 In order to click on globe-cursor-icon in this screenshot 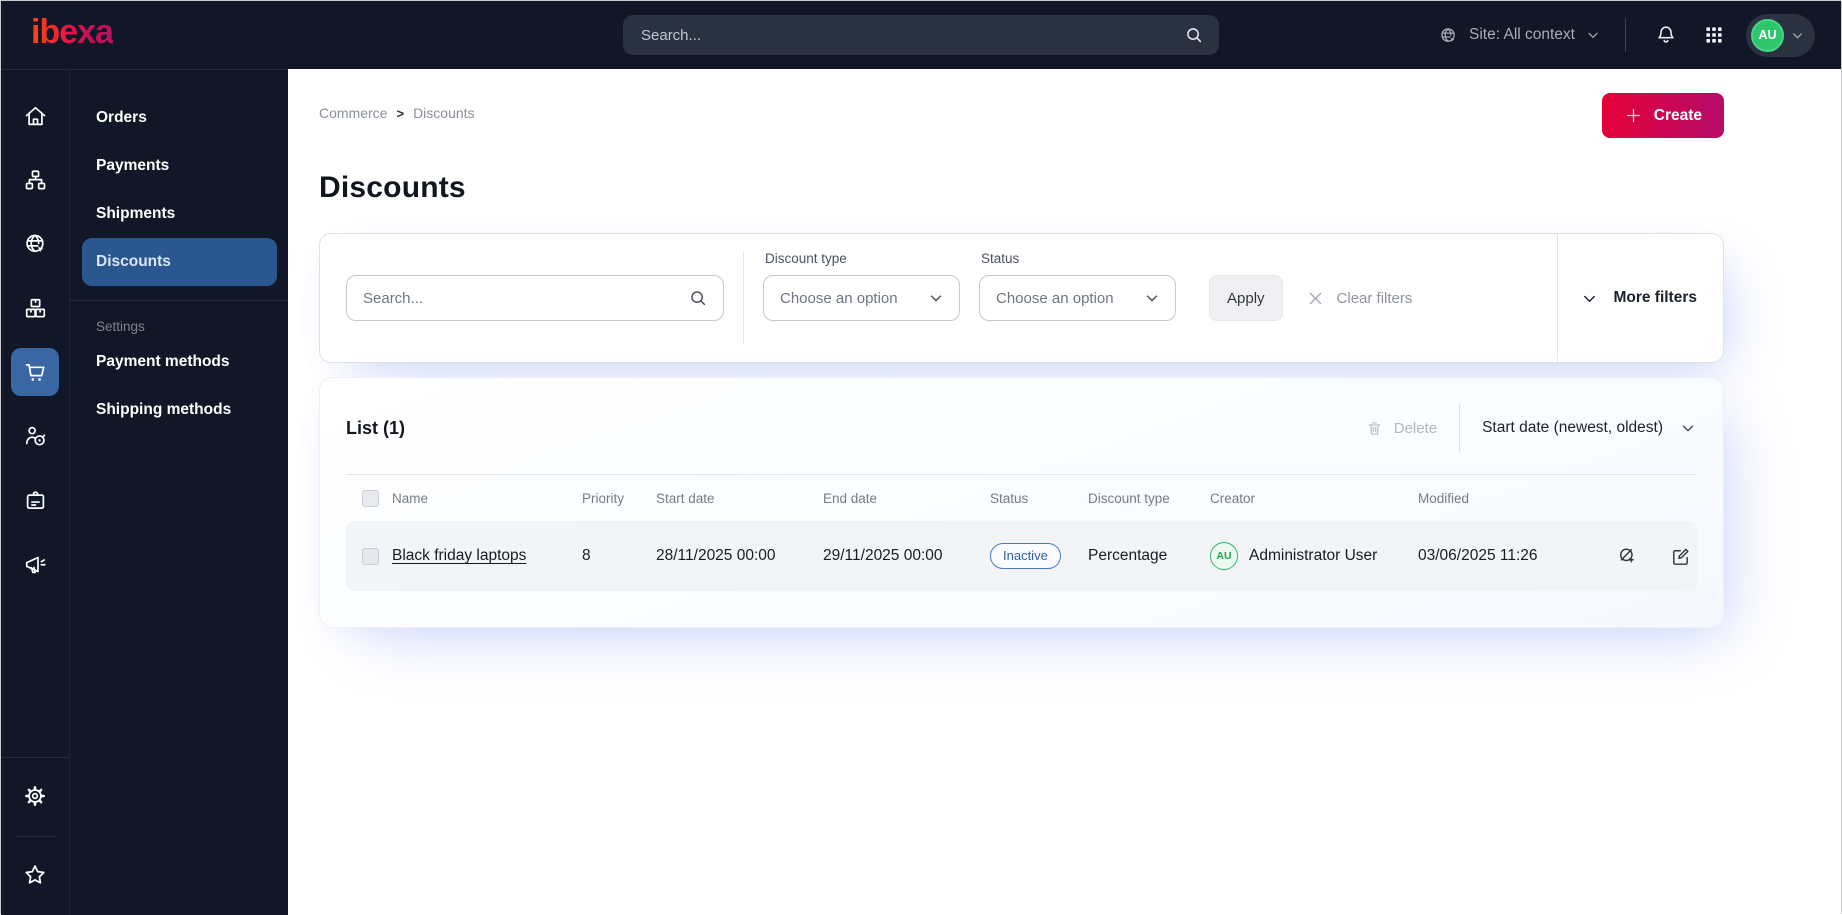, I will do `click(35, 244)`.